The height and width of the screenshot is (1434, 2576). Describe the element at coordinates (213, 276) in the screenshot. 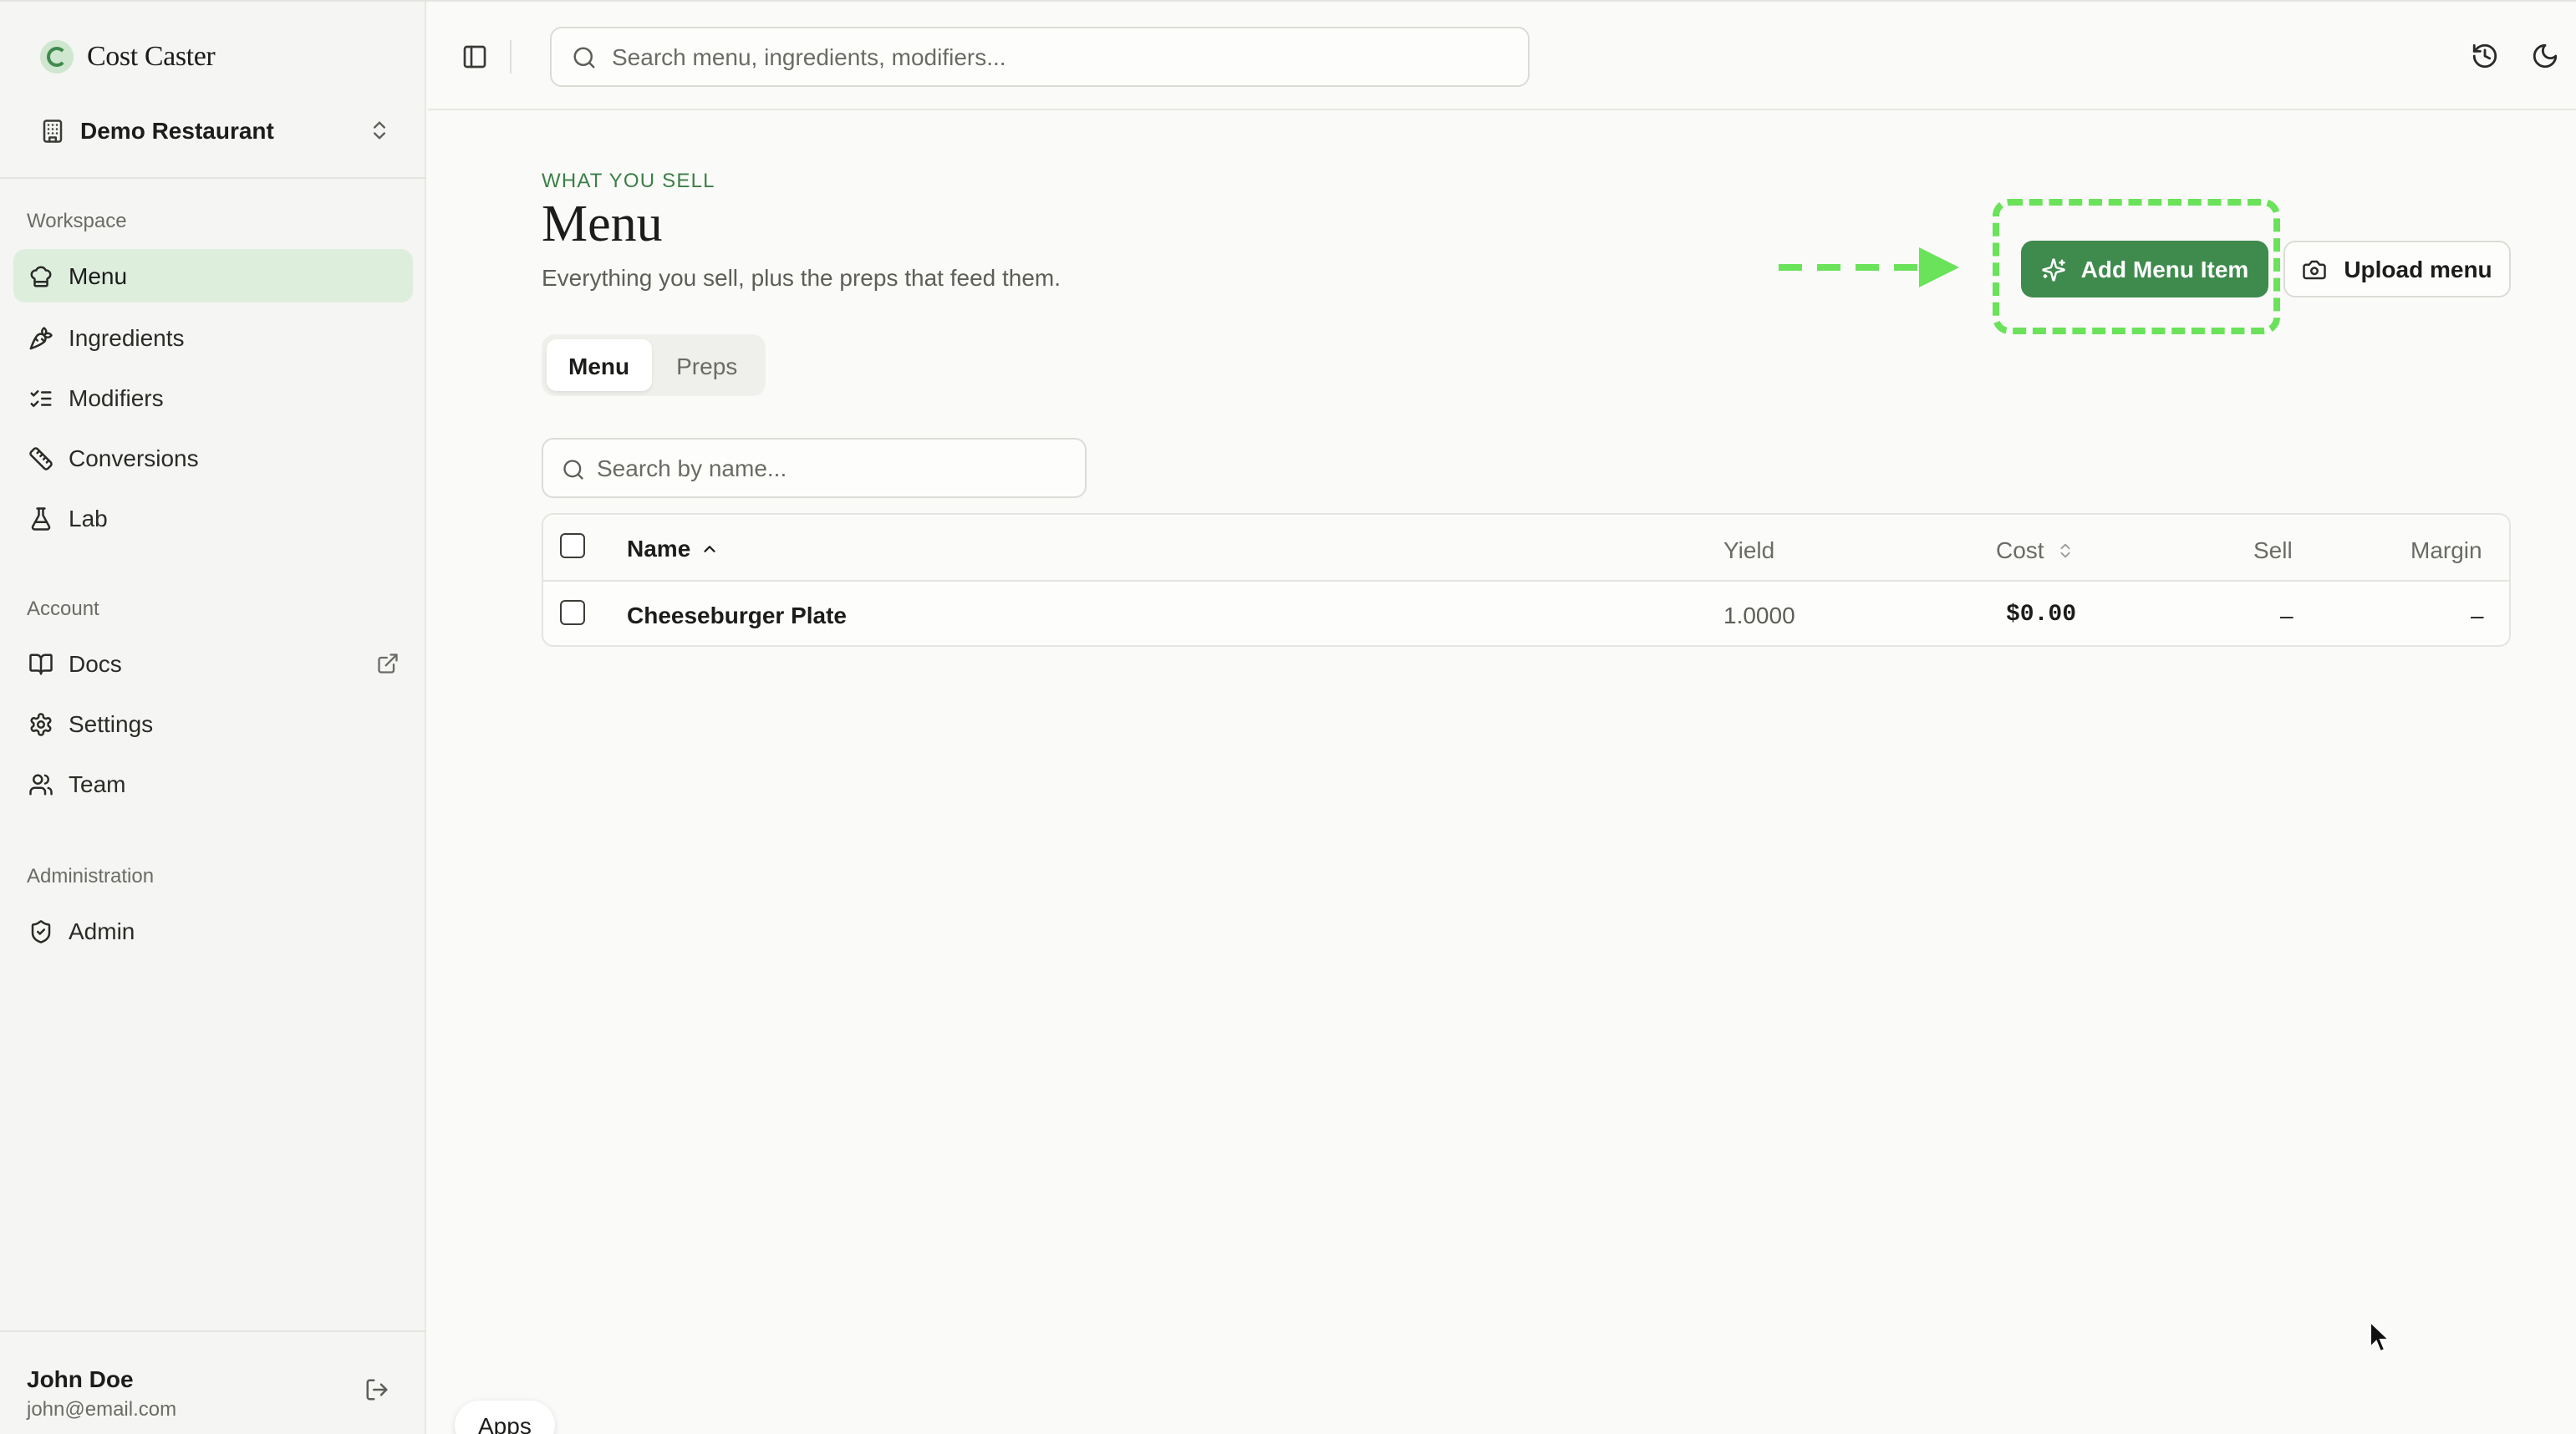

I see `sidebar-item-menu: Menu` at that location.